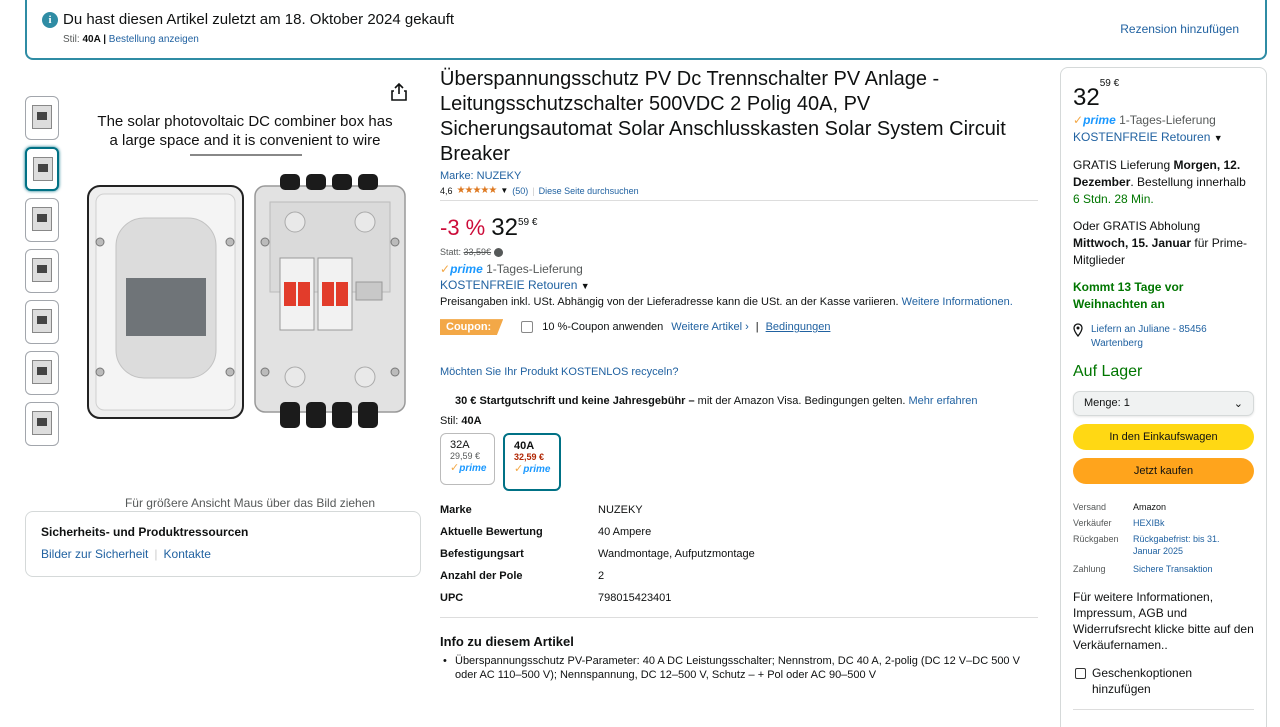 Image resolution: width=1280 pixels, height=727 pixels. I want to click on contacts-link: Kontakte, so click(187, 554).